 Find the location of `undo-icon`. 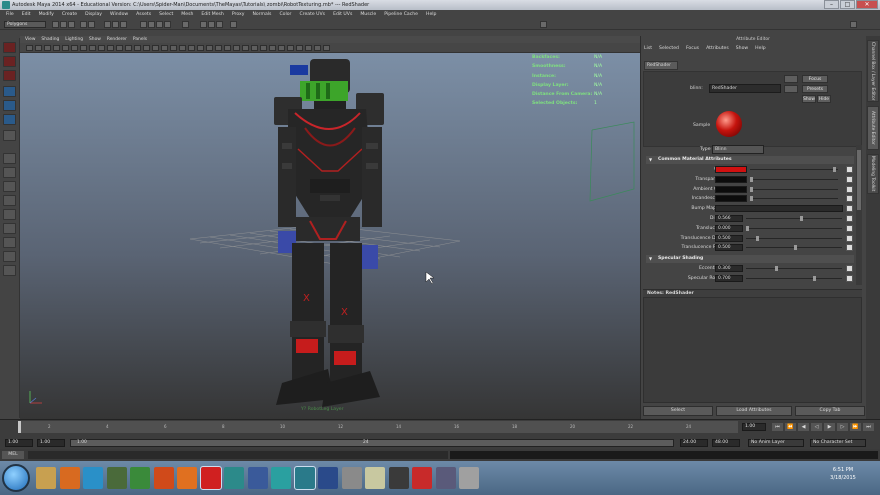

undo-icon is located at coordinates (83, 24).